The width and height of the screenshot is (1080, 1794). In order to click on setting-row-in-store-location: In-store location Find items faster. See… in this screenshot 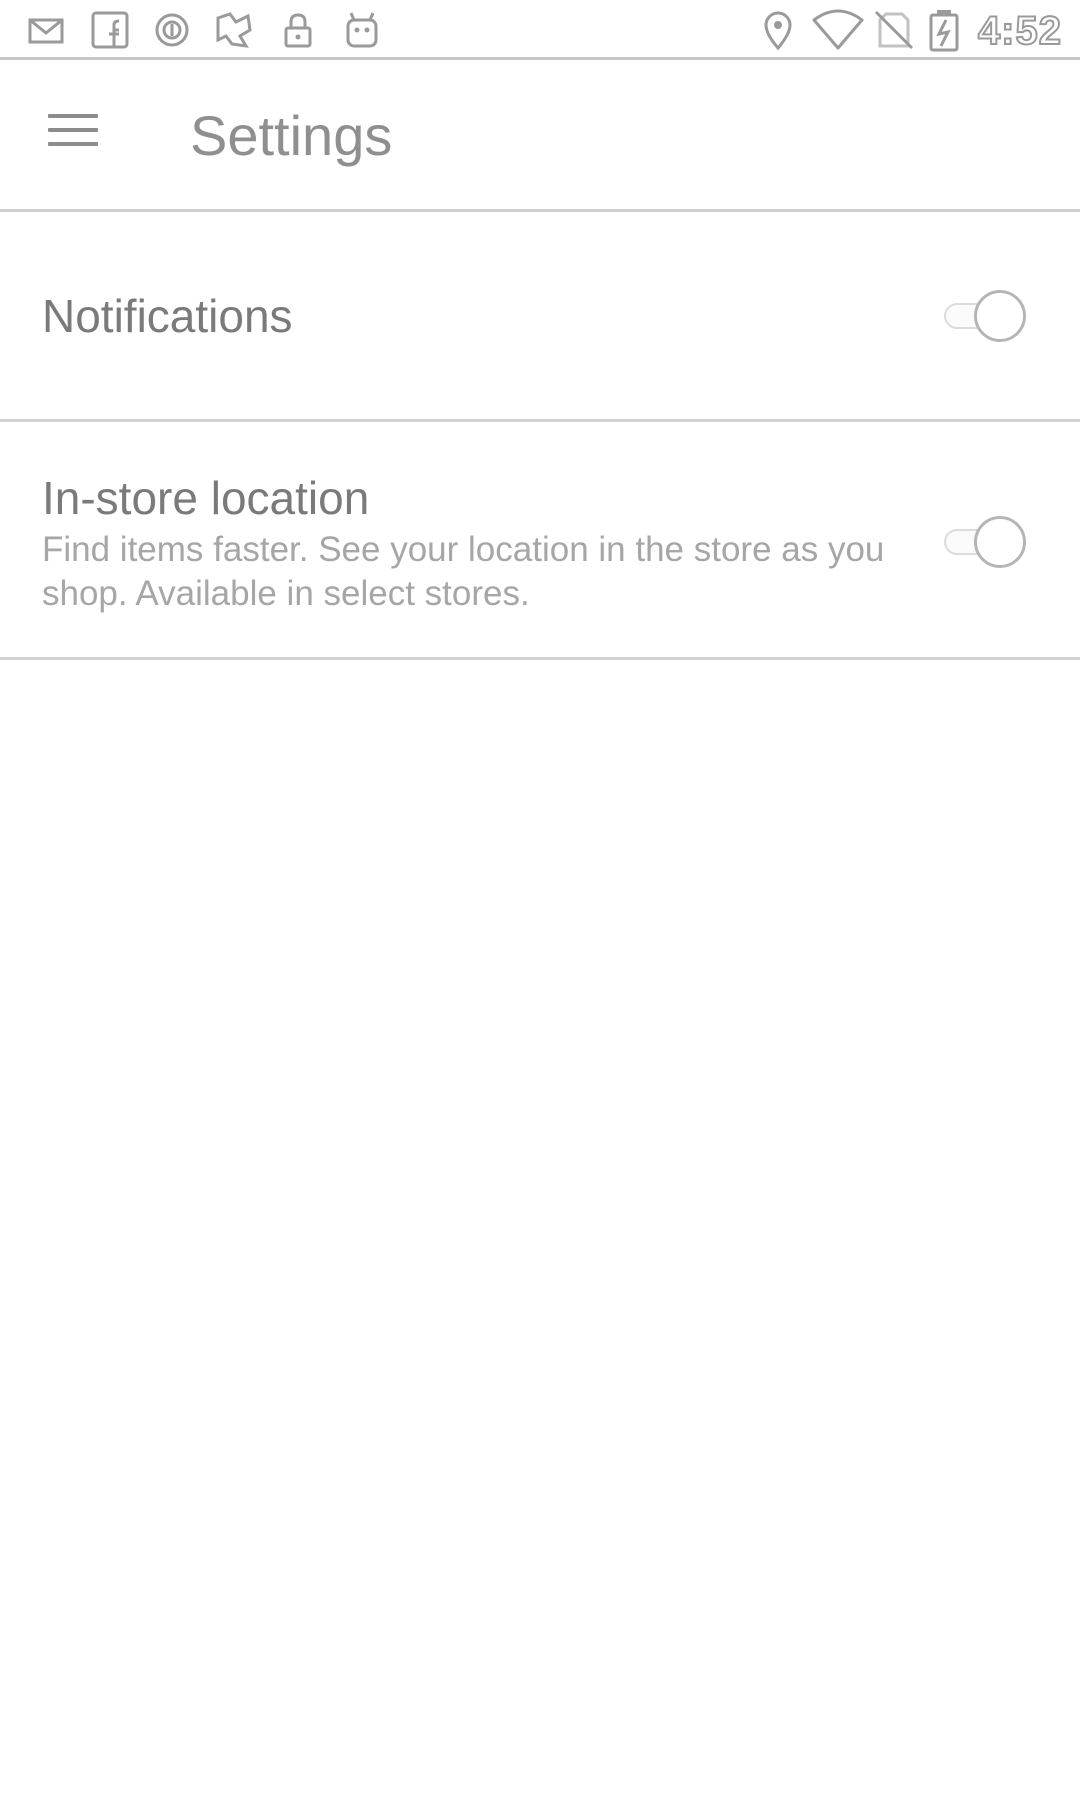, I will do `click(540, 541)`.